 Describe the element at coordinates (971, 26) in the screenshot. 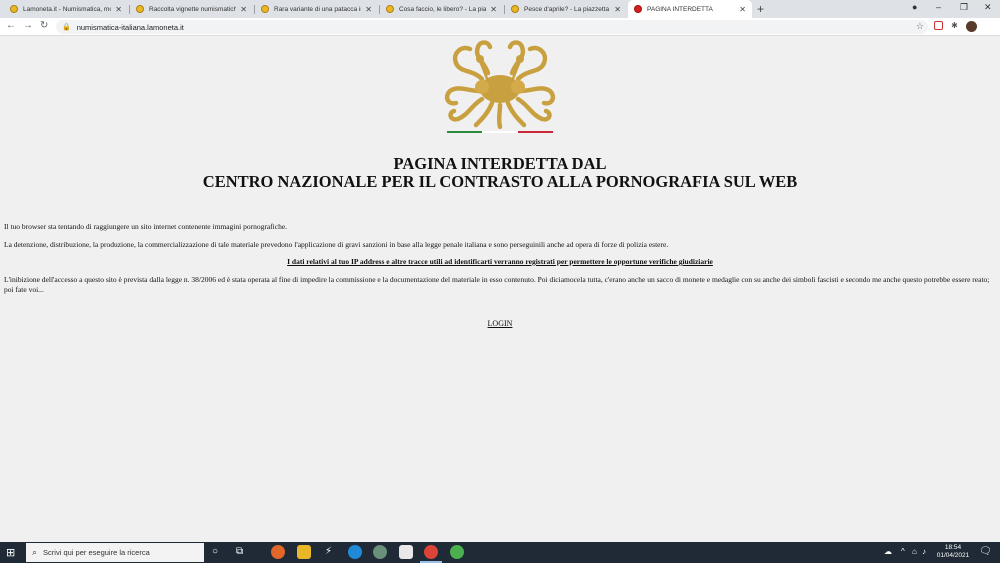

I see `profile-avatar` at that location.